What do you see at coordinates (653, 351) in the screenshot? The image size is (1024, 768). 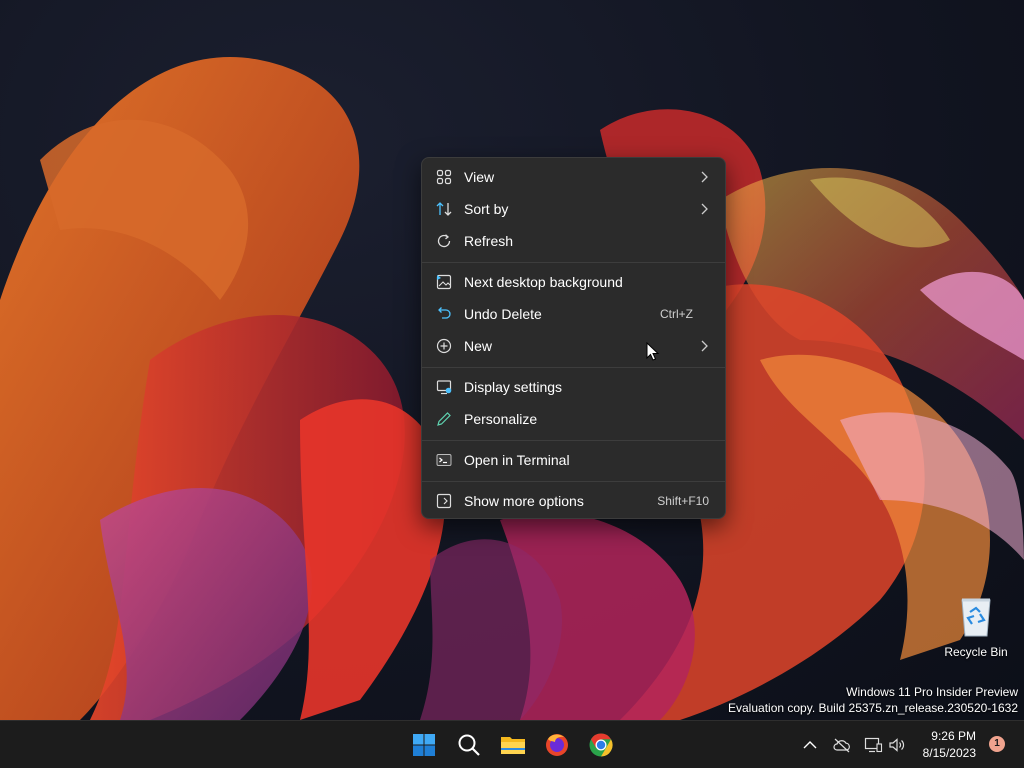 I see `mouse-cursor-icon` at bounding box center [653, 351].